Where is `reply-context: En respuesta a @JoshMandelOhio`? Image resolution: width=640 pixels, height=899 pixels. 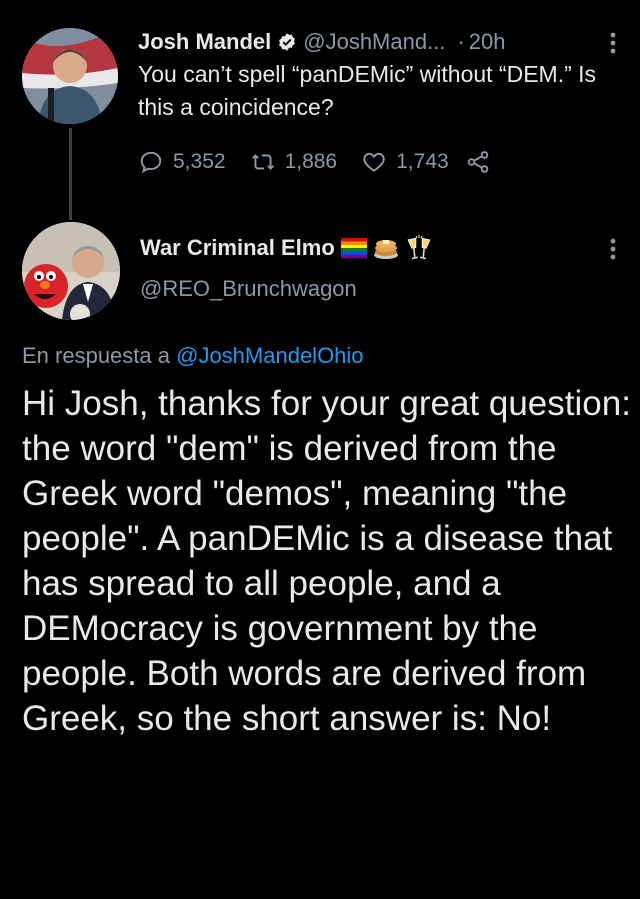
reply-context: En respuesta a @JoshMandelOhio is located at coordinates (193, 356).